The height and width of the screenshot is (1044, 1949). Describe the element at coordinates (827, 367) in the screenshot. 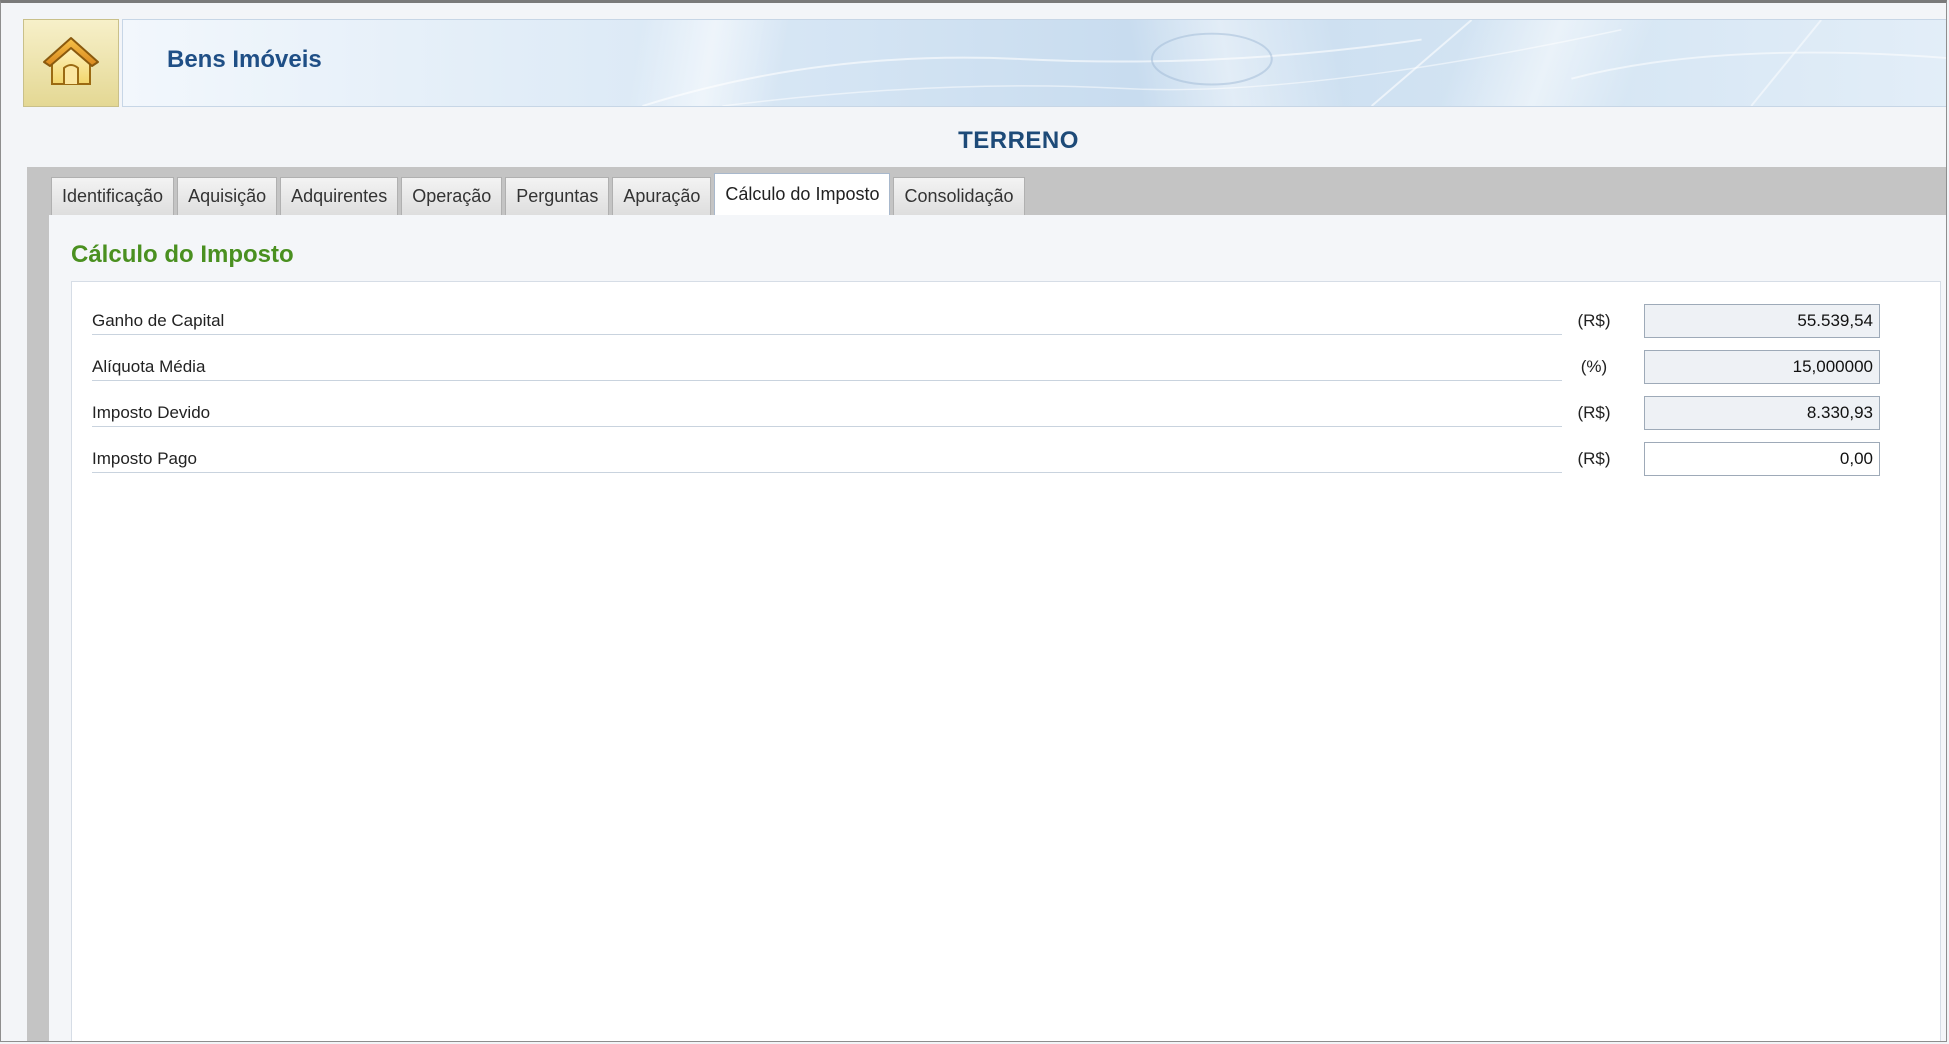

I see `field-label: Alíquota Média` at that location.